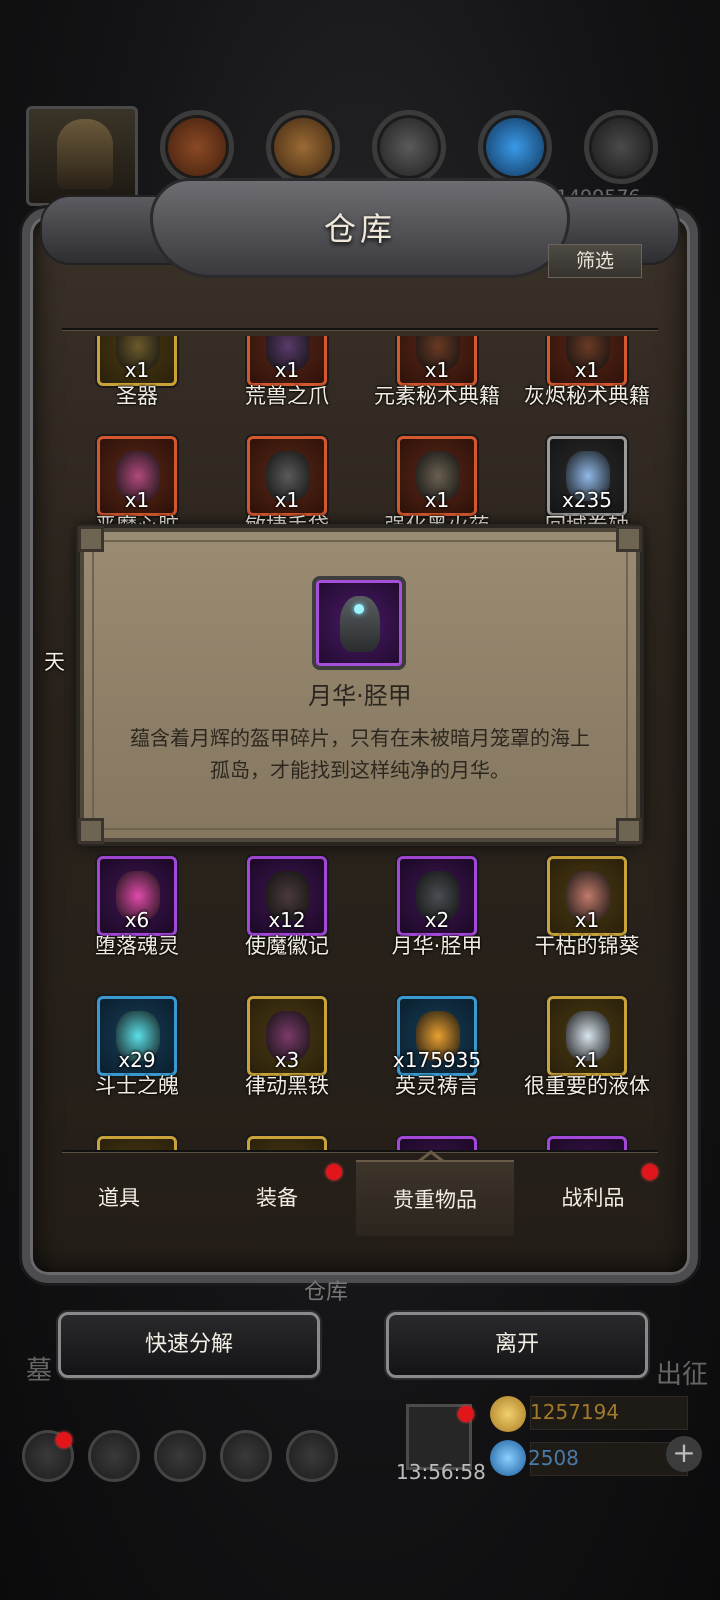  What do you see at coordinates (303, 147) in the screenshot?
I see `timber-resource-icon` at bounding box center [303, 147].